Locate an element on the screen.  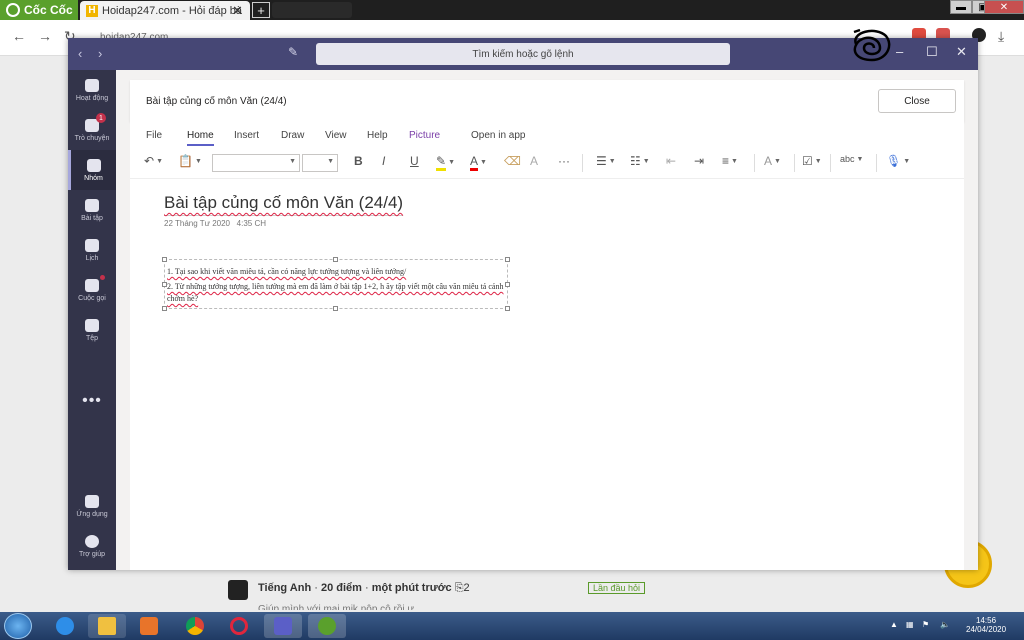
taskbar-chrome is located at coordinates (195, 626).